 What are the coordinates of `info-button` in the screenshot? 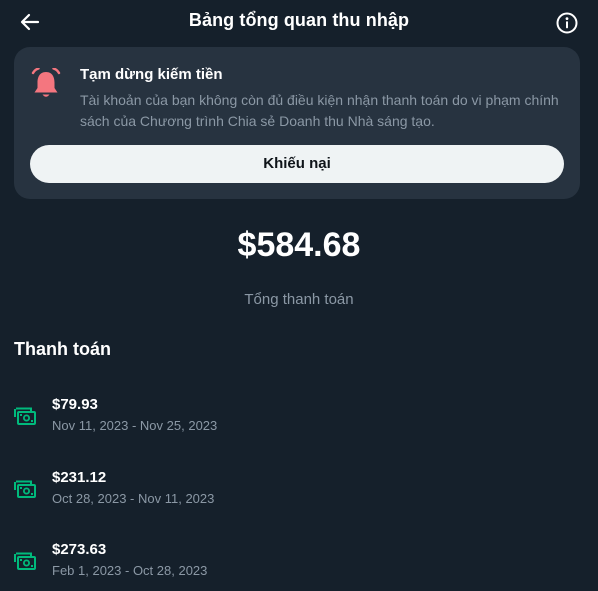 It's located at (567, 23).